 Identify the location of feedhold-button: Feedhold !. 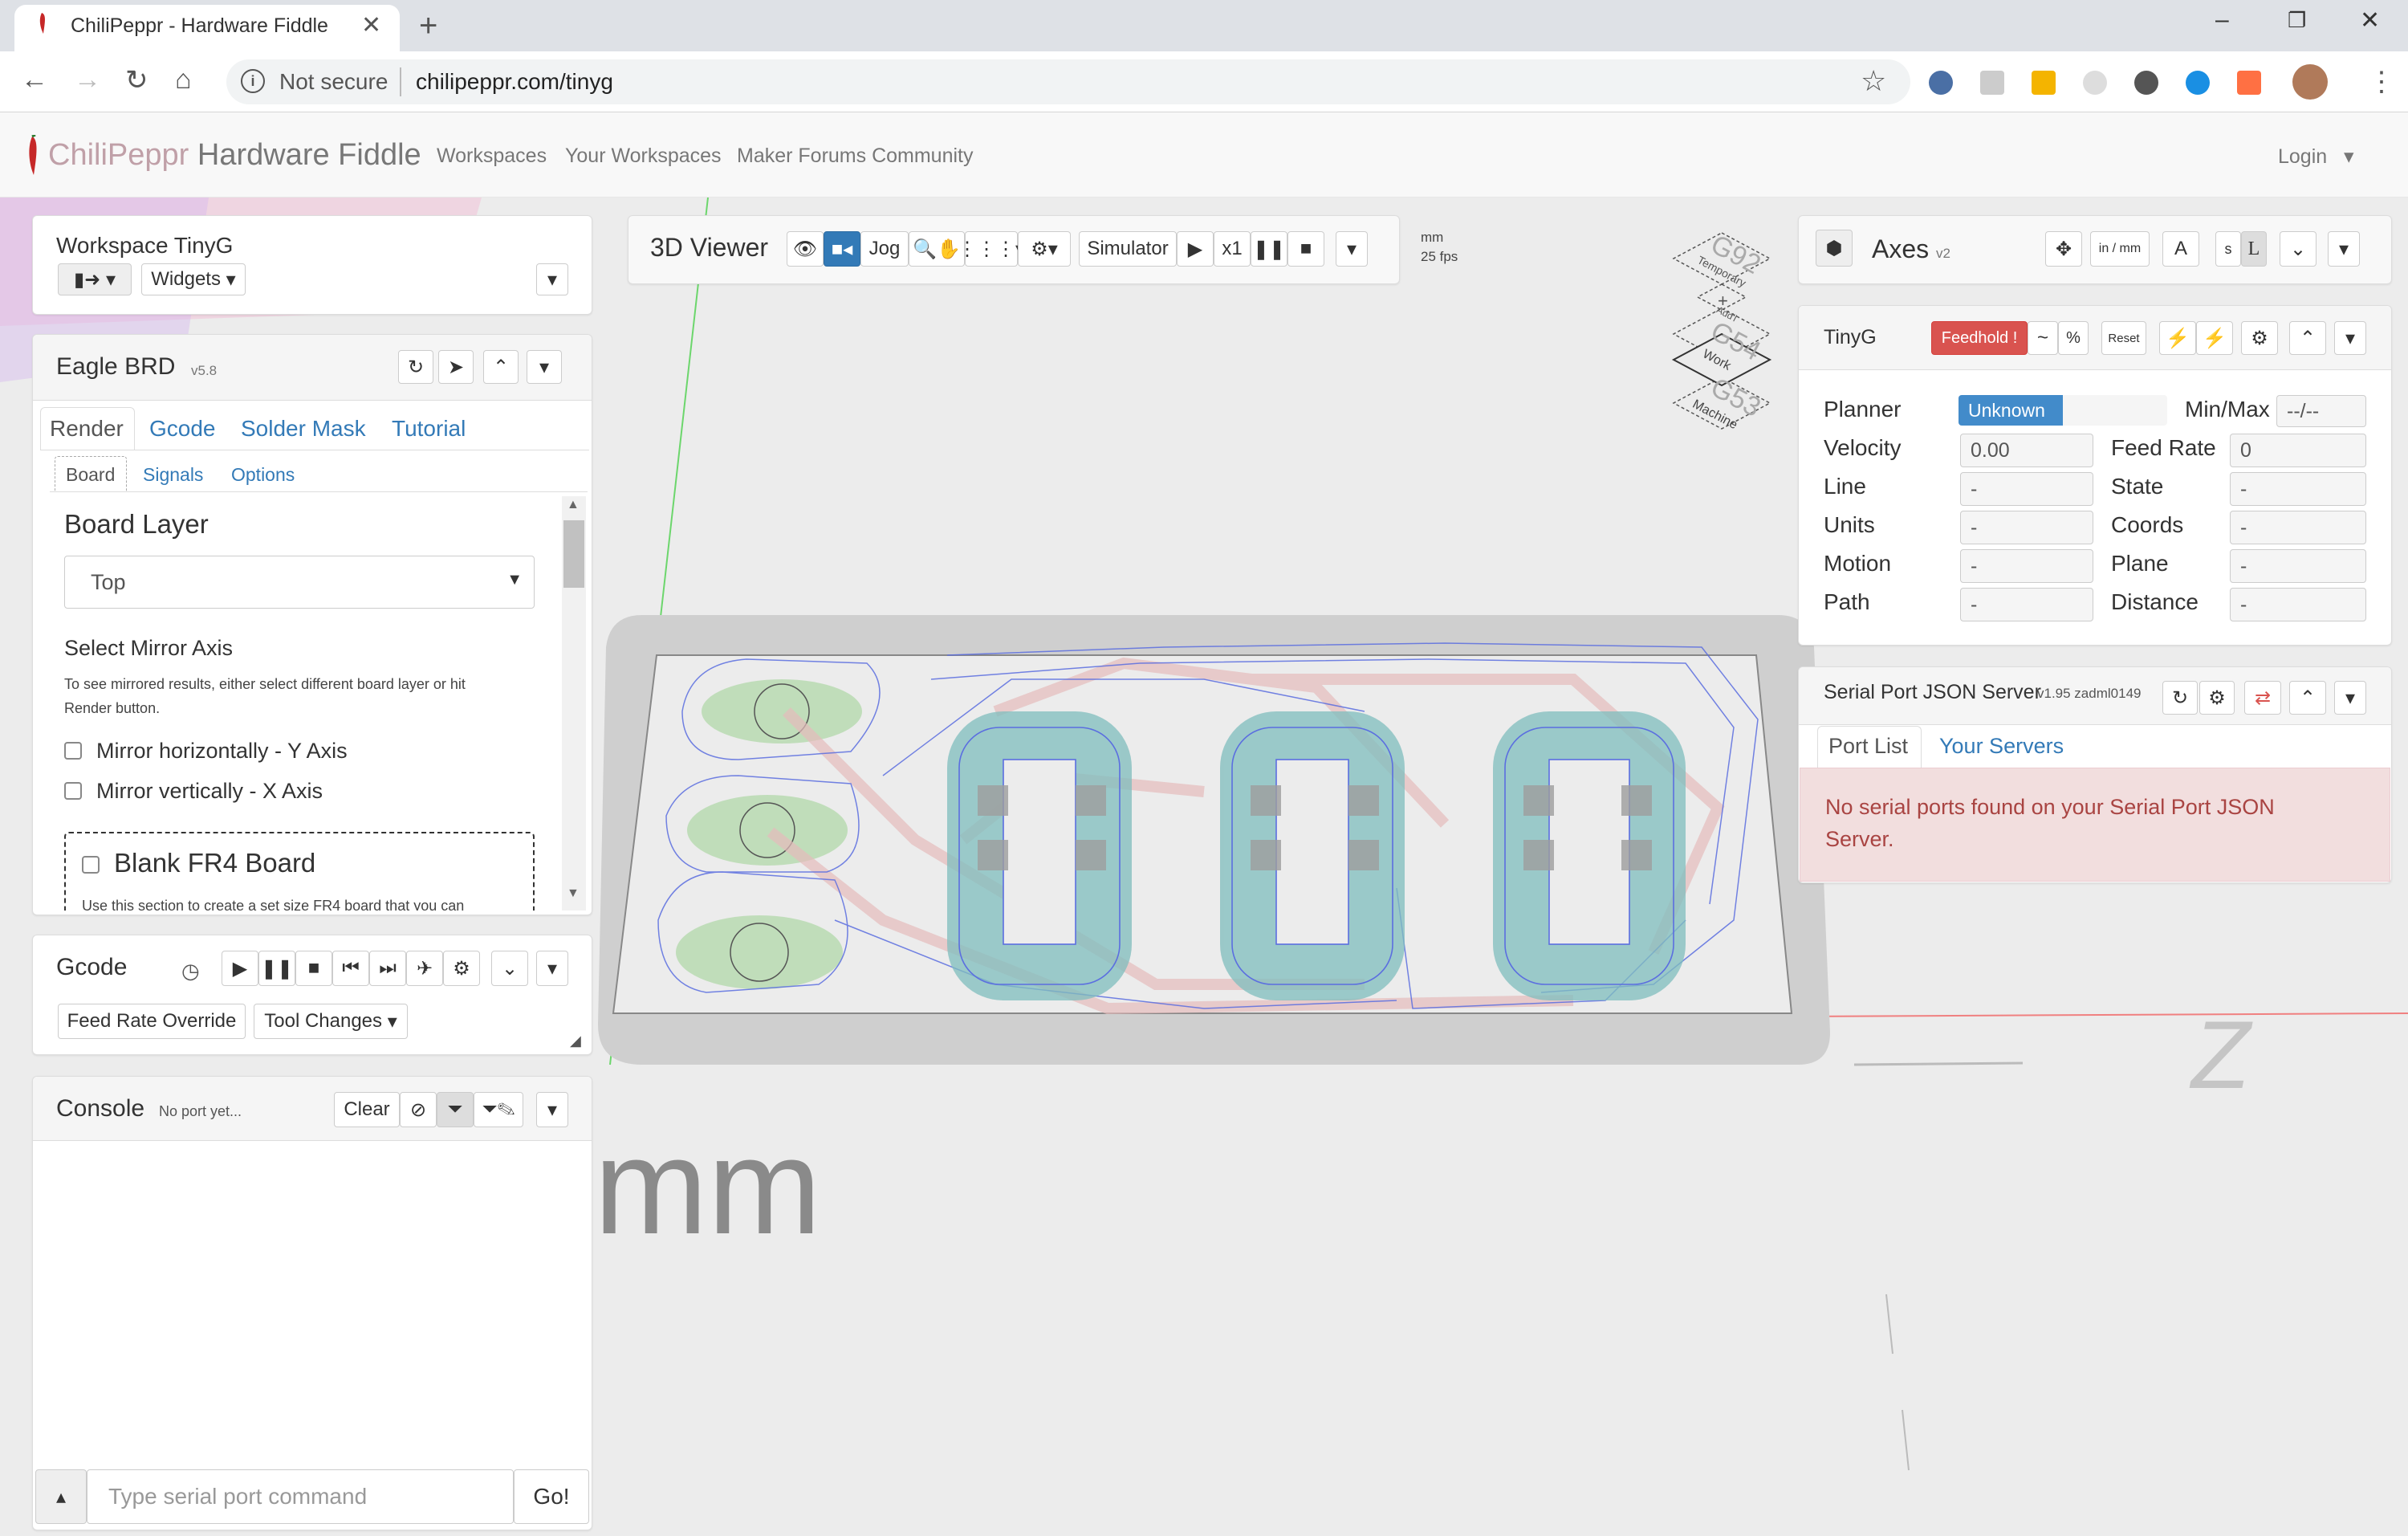
(1979, 338).